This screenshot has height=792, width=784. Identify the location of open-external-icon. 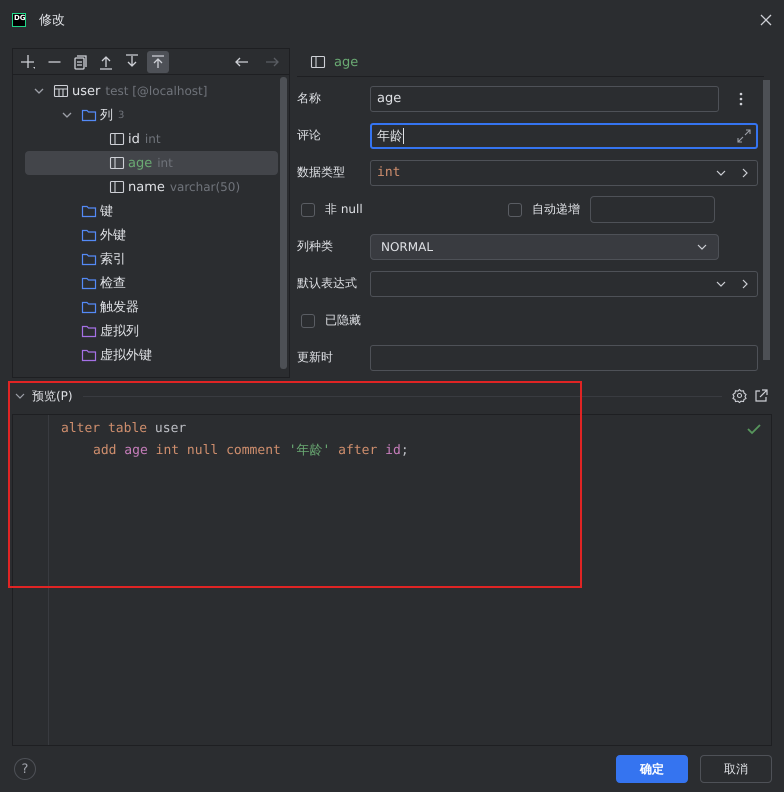
(761, 396).